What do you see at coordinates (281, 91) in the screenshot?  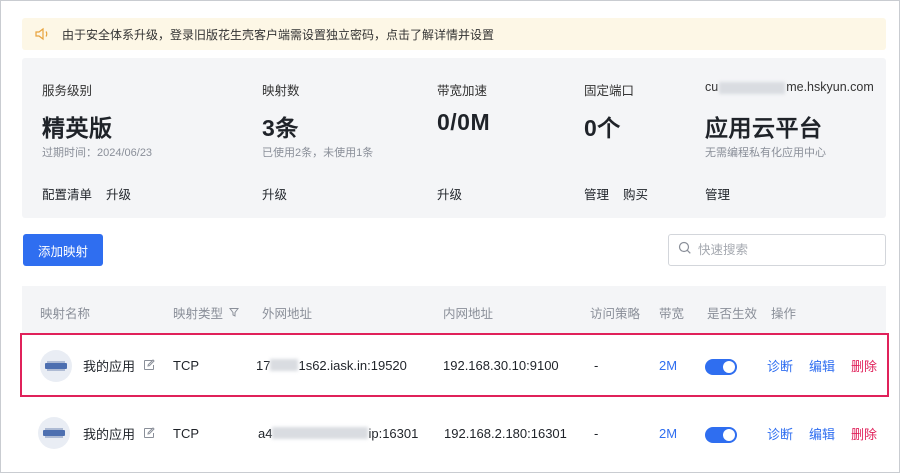 I see `mapping-count-label: 映射数` at bounding box center [281, 91].